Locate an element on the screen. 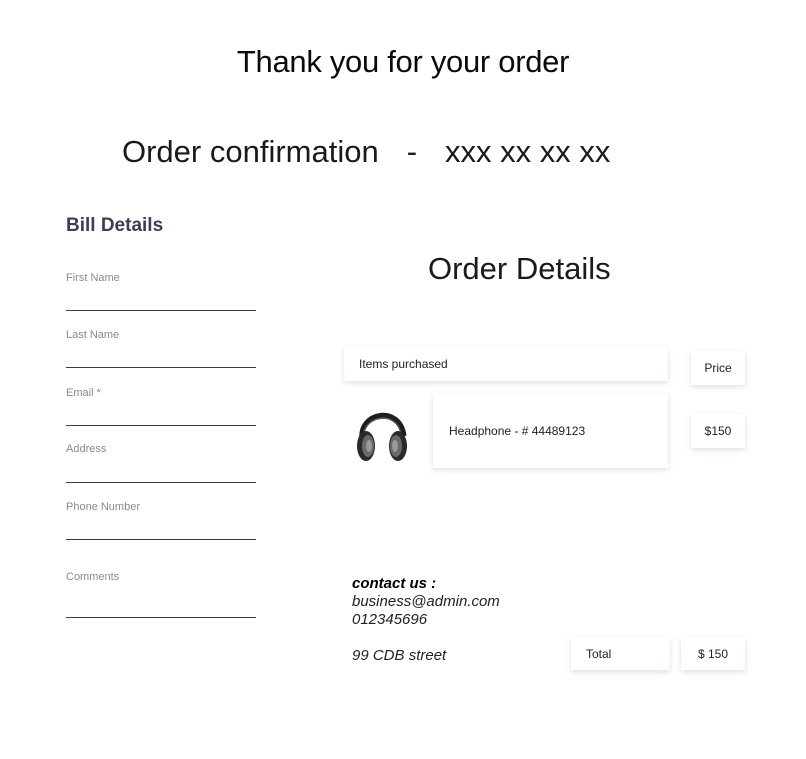 Image resolution: width=806 pixels, height=759 pixels. price-header: Price is located at coordinates (718, 368).